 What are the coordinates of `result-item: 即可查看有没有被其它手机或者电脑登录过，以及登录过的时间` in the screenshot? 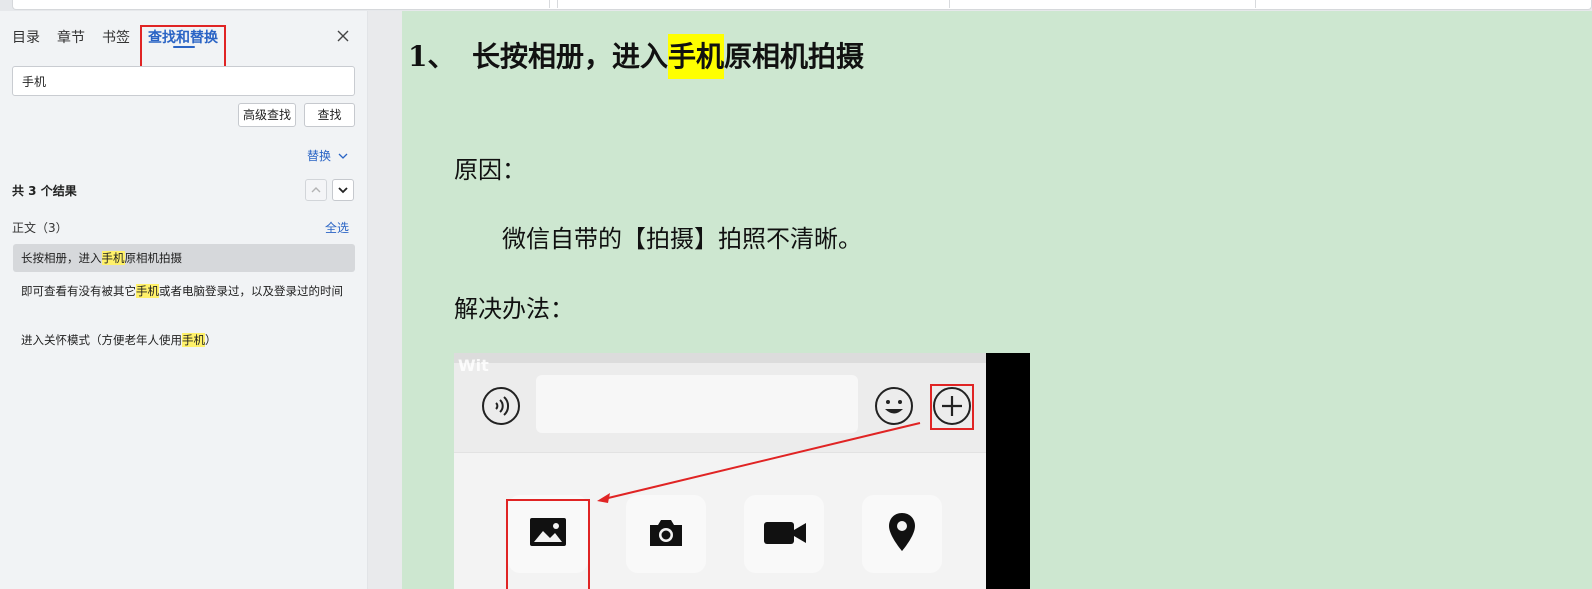 It's located at (184, 291).